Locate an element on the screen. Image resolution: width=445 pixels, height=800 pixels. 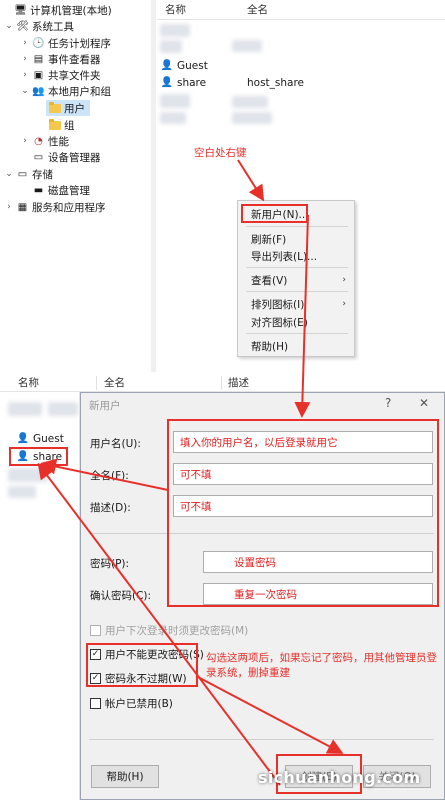
annotation-checkboxes: 勾选这两项后，如果忘记了密码，用其他管理员登录系统，删掉重建 is located at coordinates (321, 665).